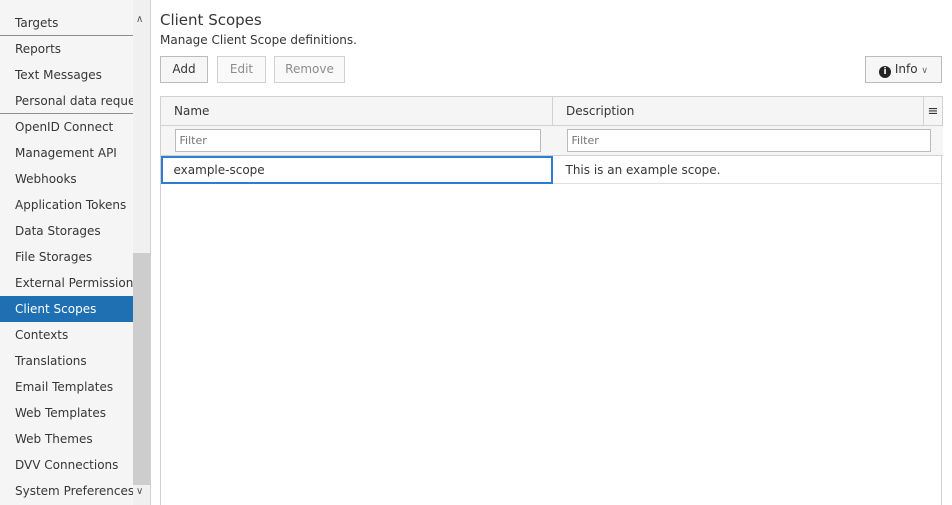  What do you see at coordinates (184, 69) in the screenshot?
I see `add-button: Add` at bounding box center [184, 69].